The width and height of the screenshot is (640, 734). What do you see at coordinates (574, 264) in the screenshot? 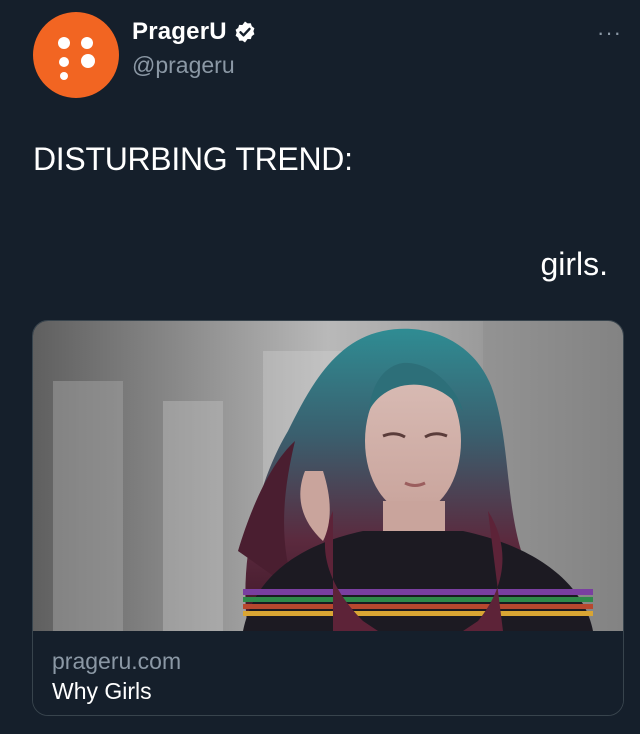
I see `tweet-text-line: girls.` at bounding box center [574, 264].